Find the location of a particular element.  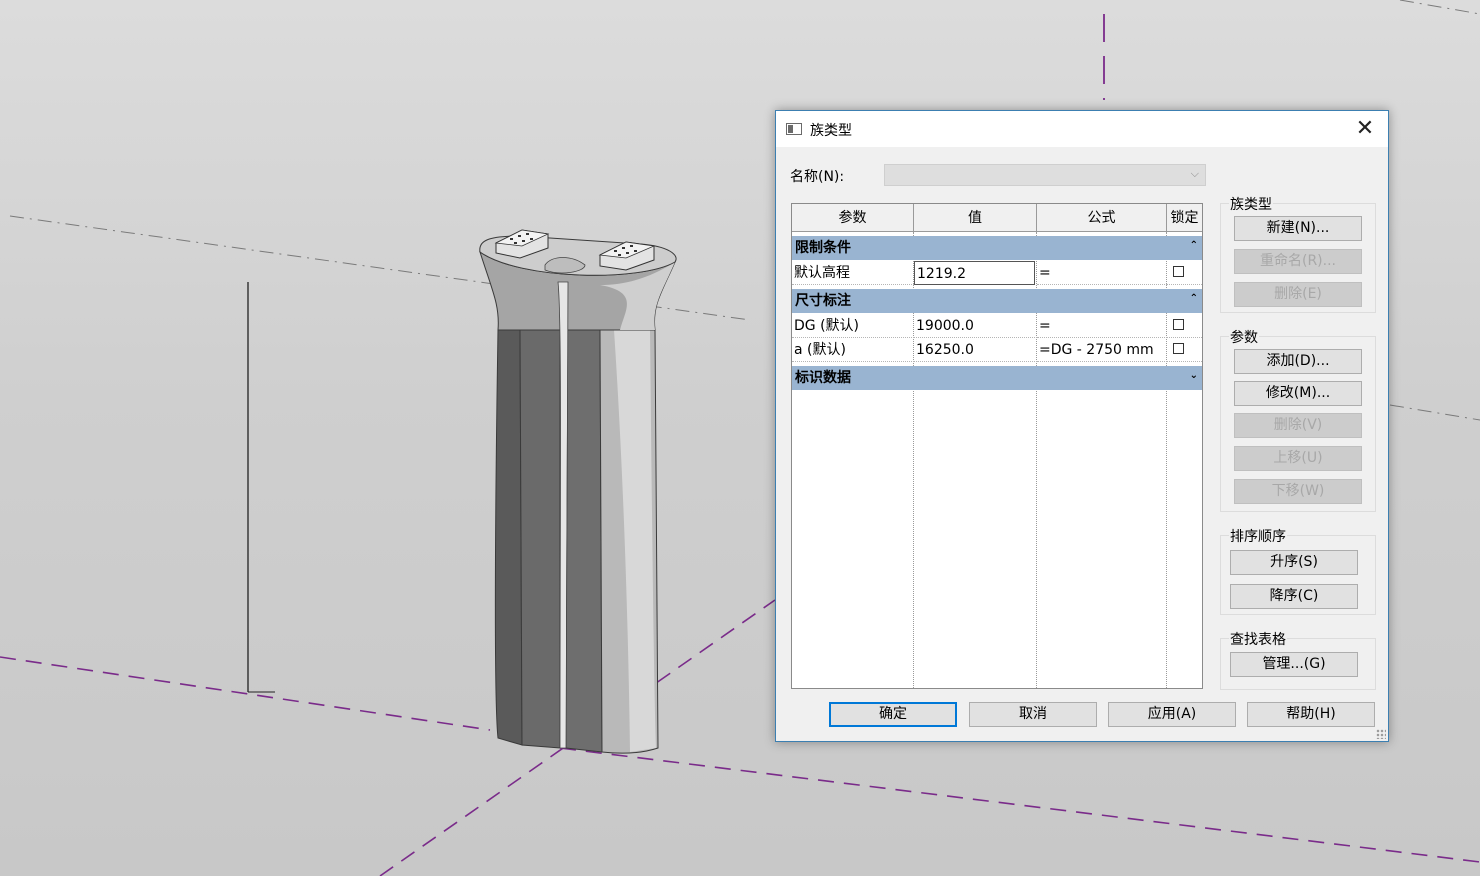

chevron-down-icon: ⌵ is located at coordinates (1194, 173).